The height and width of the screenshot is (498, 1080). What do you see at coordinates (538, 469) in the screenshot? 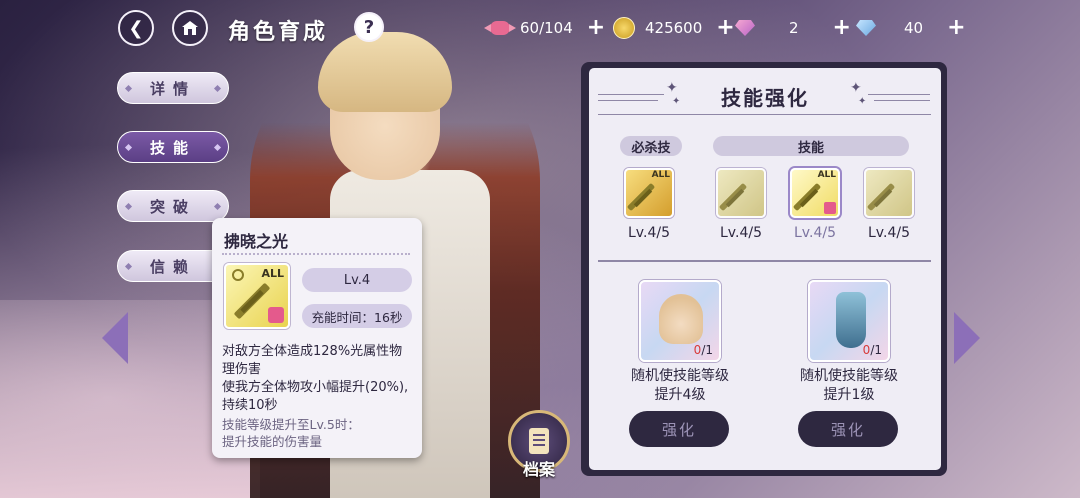
I see `archive-label: 档案` at bounding box center [538, 469].